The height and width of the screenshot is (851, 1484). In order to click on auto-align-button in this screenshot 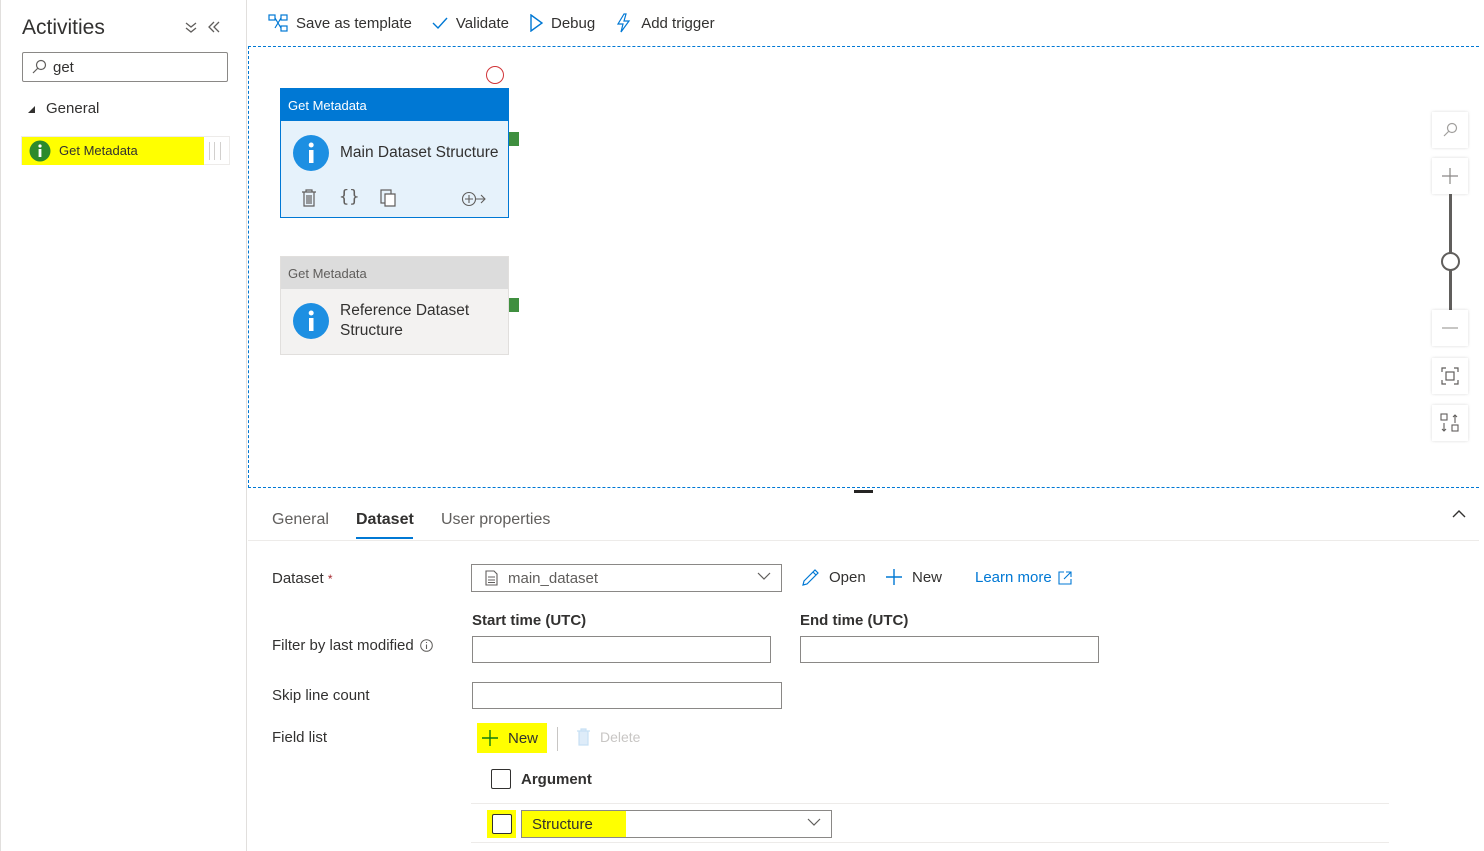, I will do `click(1450, 423)`.